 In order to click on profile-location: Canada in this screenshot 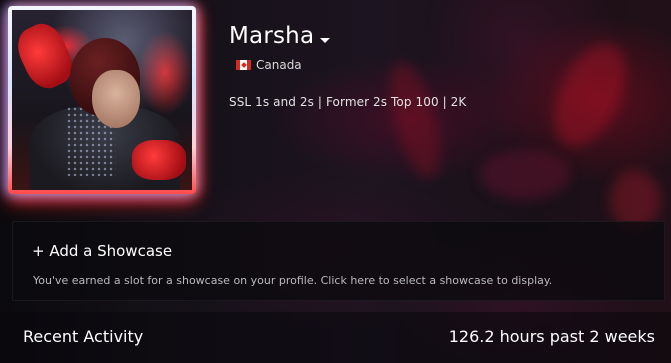, I will do `click(269, 65)`.